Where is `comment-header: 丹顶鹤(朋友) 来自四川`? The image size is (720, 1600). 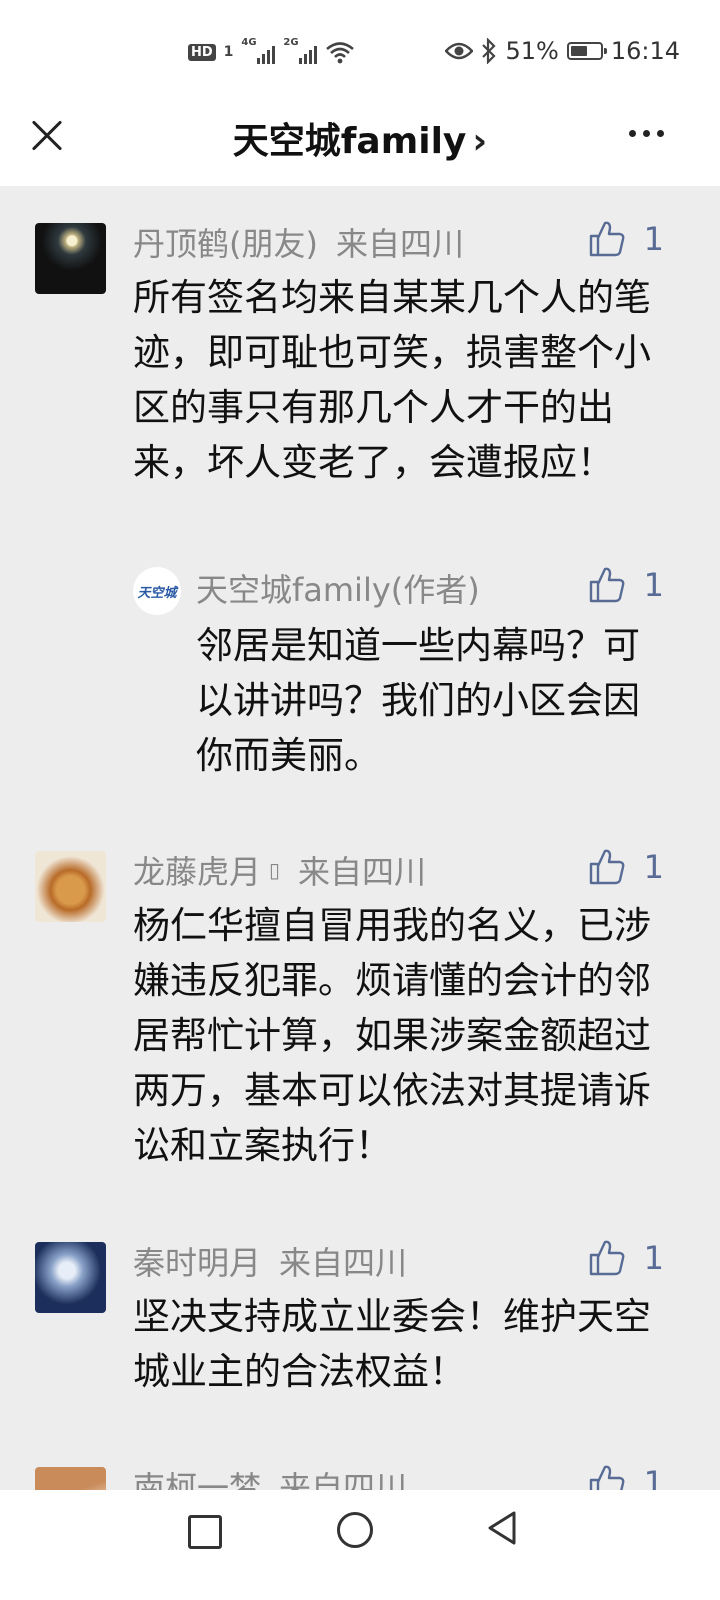
comment-header: 丹顶鹤(朋友) 来自四川 is located at coordinates (398, 242).